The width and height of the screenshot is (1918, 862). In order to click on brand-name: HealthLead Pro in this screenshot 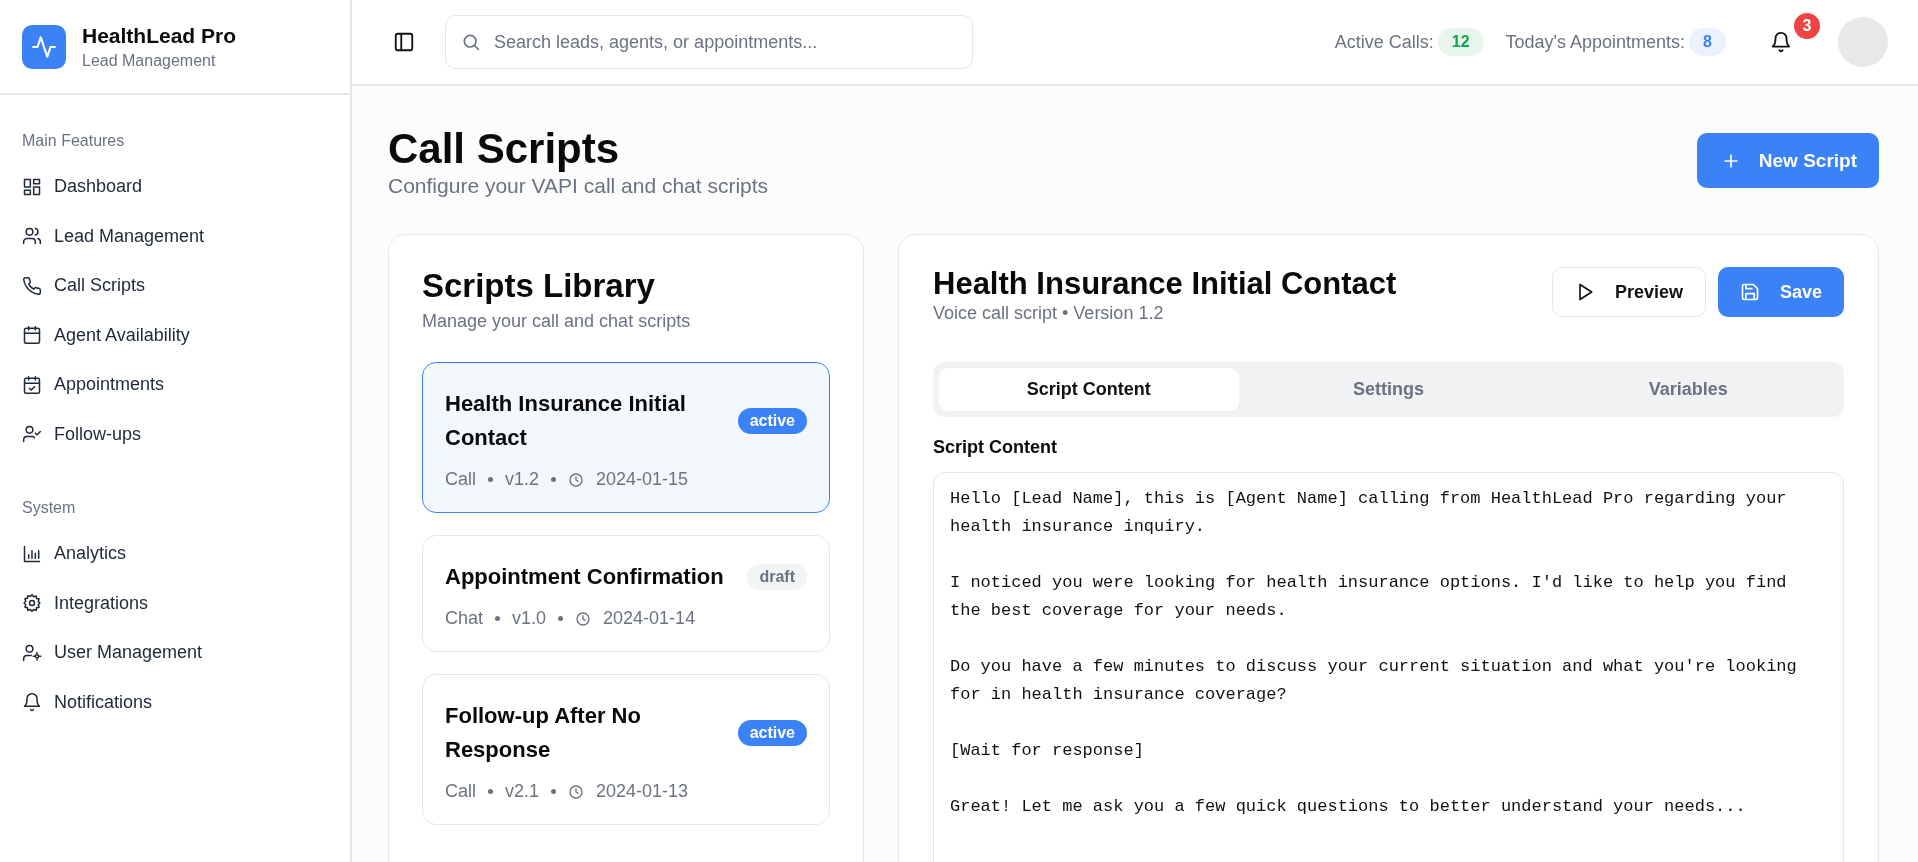, I will do `click(159, 35)`.